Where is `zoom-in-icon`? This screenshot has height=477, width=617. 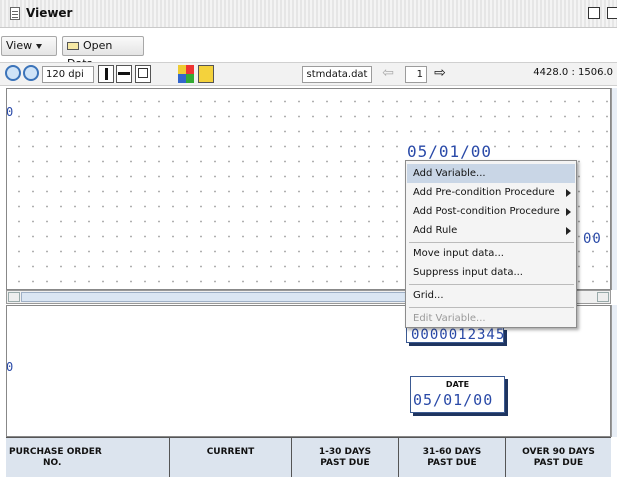 zoom-in-icon is located at coordinates (31, 73).